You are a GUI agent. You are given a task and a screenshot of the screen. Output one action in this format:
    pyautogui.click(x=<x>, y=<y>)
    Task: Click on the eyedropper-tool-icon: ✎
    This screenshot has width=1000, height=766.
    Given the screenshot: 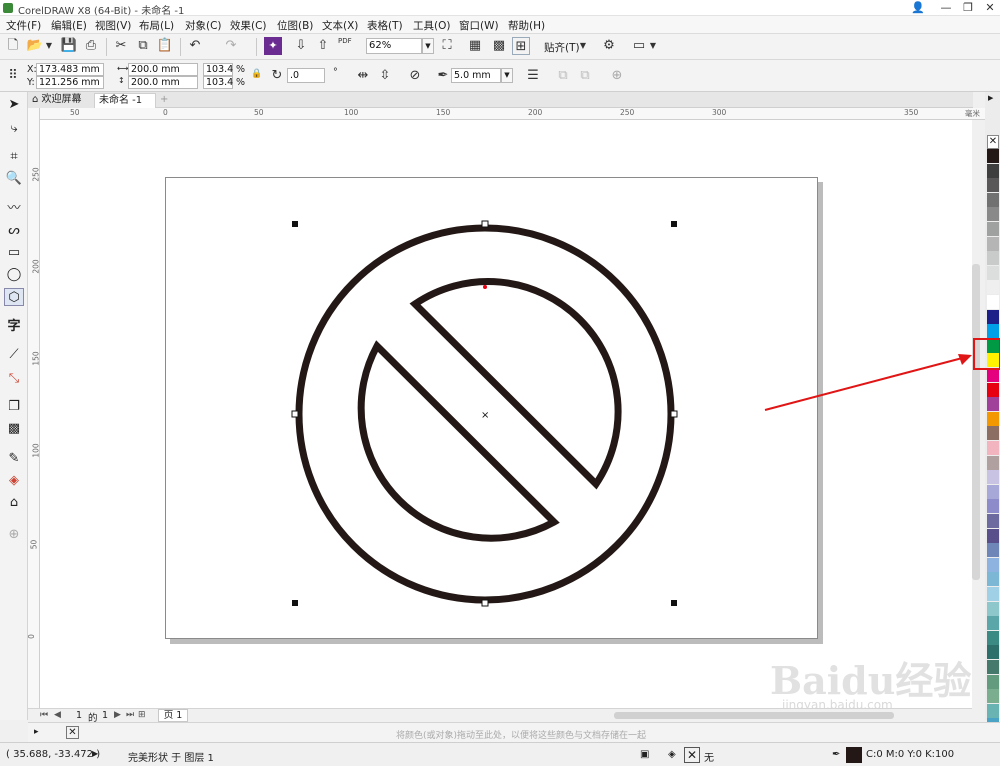 What is the action you would take?
    pyautogui.click(x=14, y=459)
    